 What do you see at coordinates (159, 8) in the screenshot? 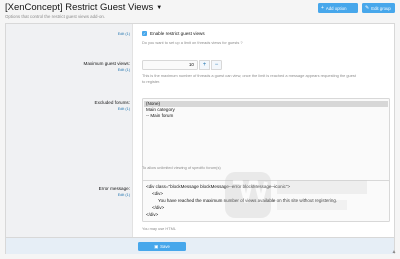
I see `chevron-down-icon: ▼` at bounding box center [159, 8].